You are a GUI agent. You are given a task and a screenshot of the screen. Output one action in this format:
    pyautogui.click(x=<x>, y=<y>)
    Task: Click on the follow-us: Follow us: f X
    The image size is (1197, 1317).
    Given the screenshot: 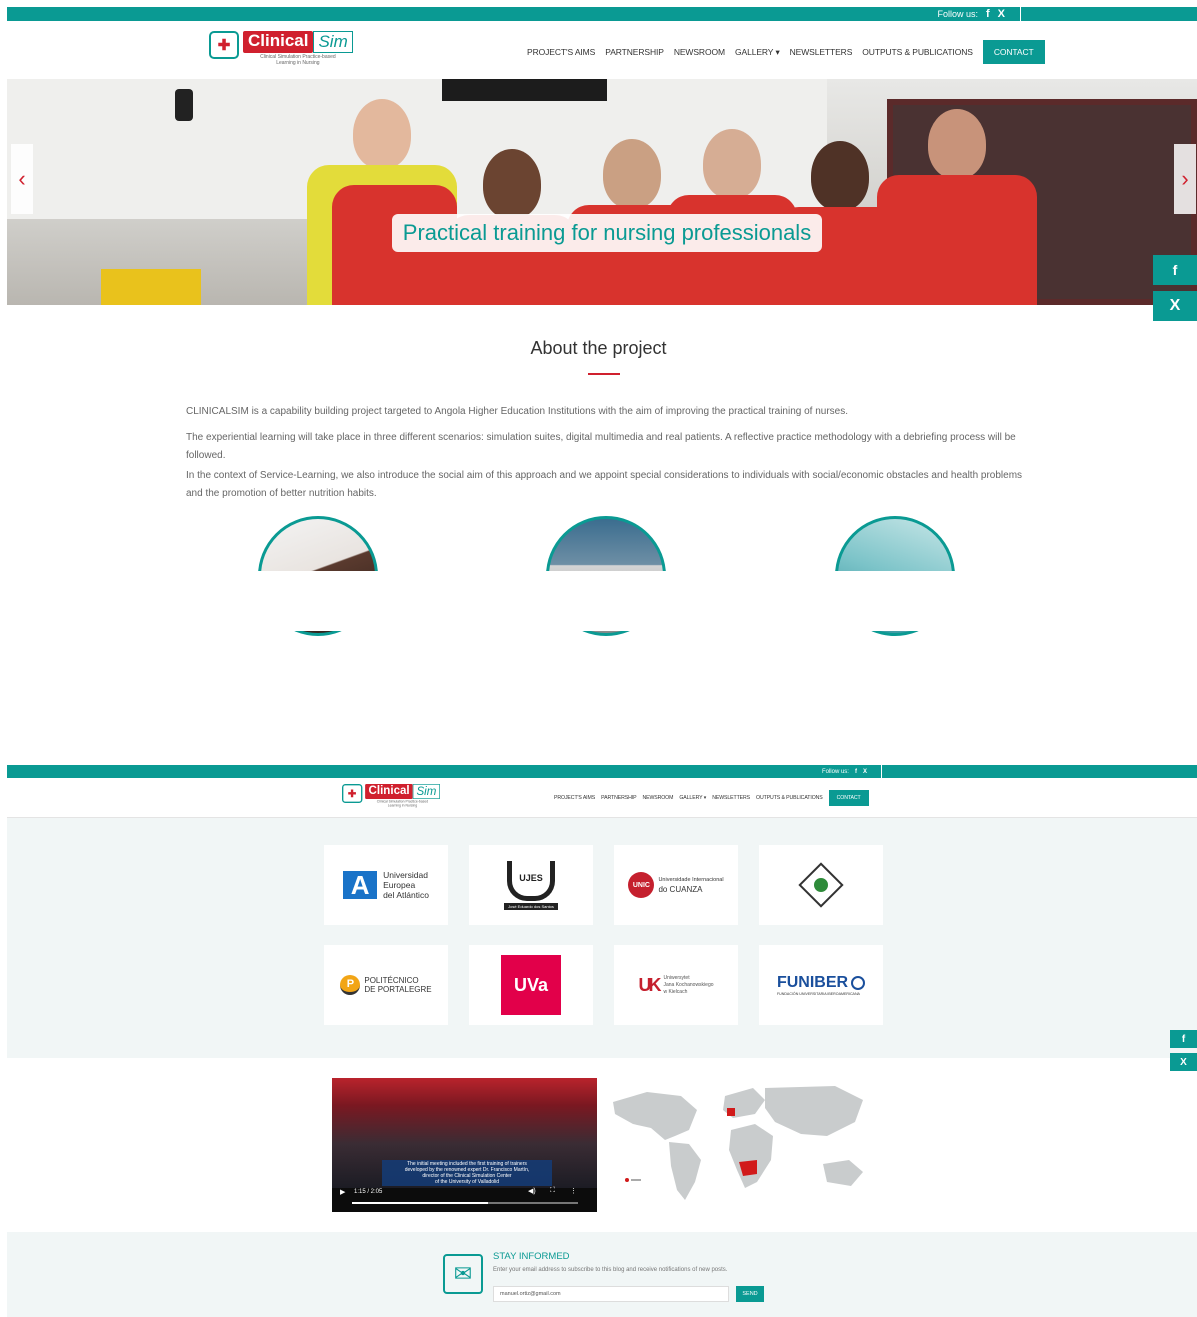 What is the action you would take?
    pyautogui.click(x=971, y=14)
    